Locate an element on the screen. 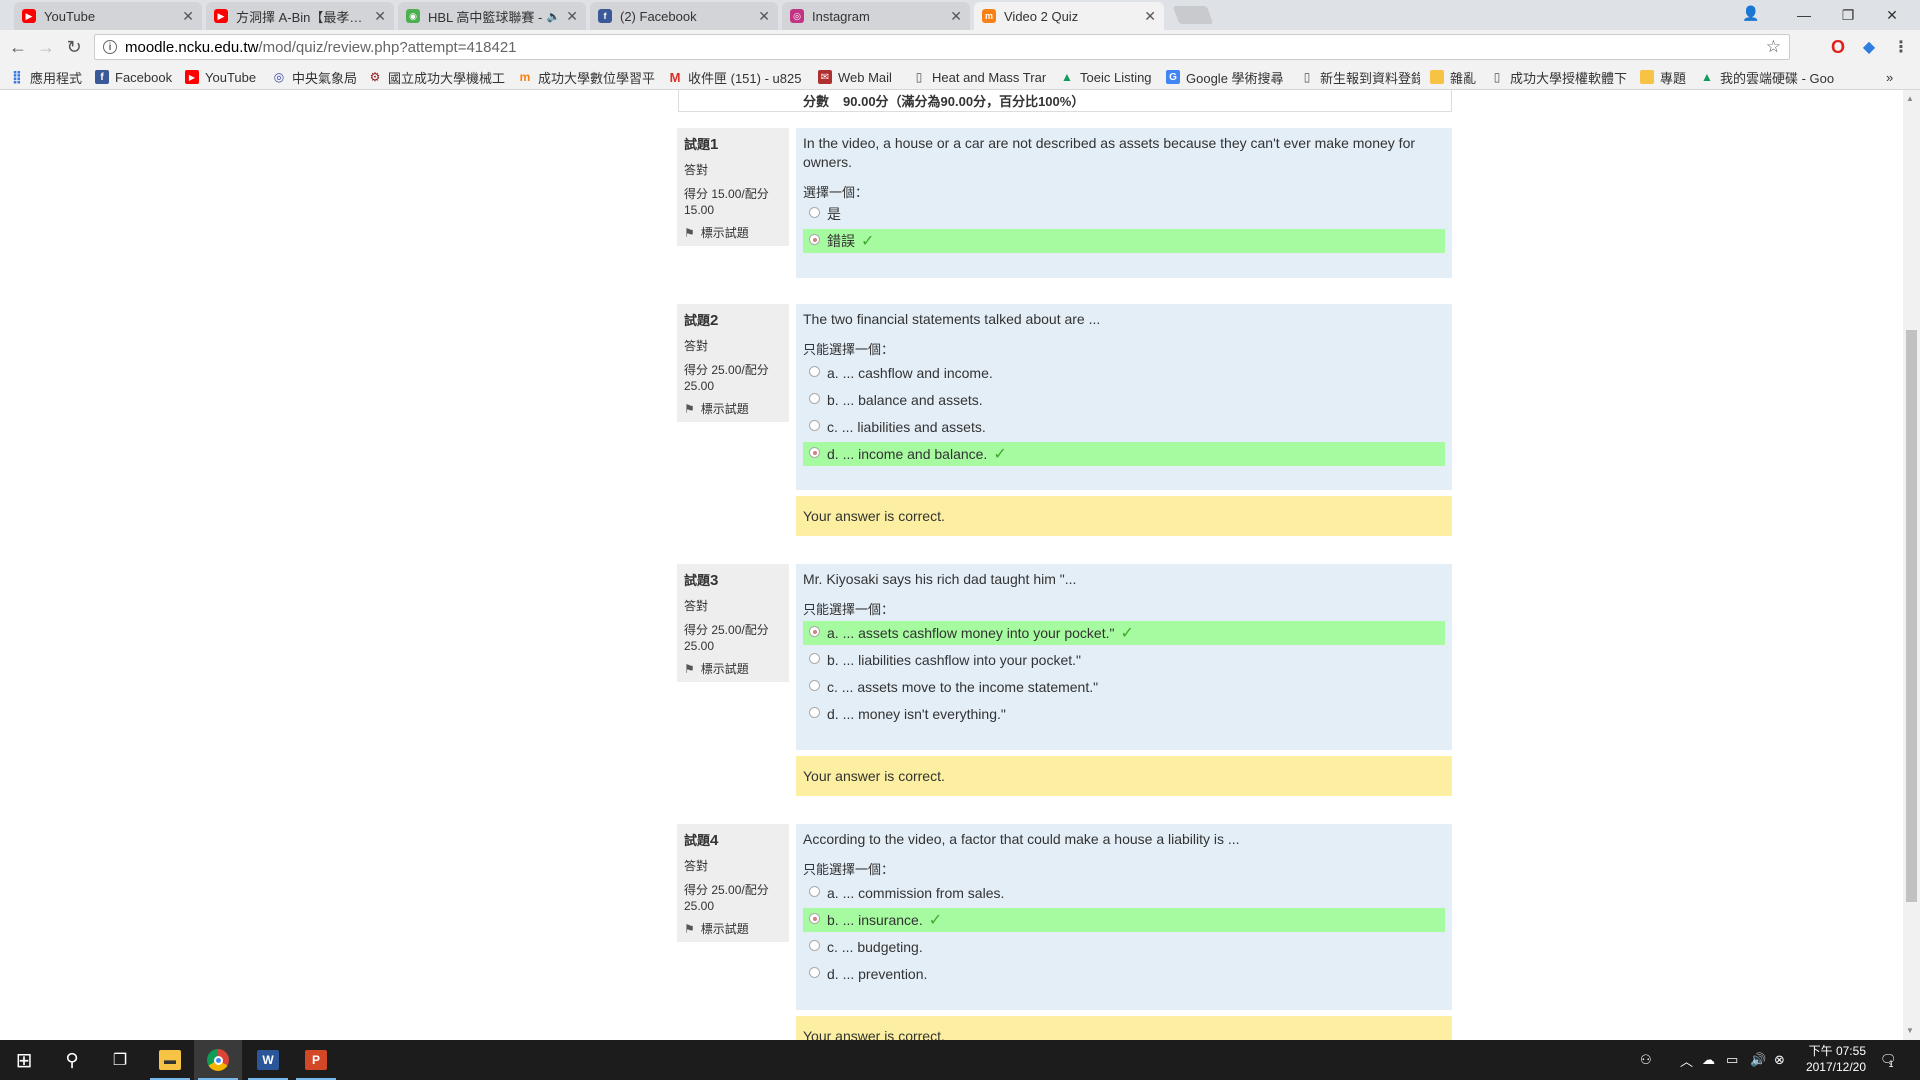 The height and width of the screenshot is (1080, 1920). restore-button: ❐ is located at coordinates (1848, 15).